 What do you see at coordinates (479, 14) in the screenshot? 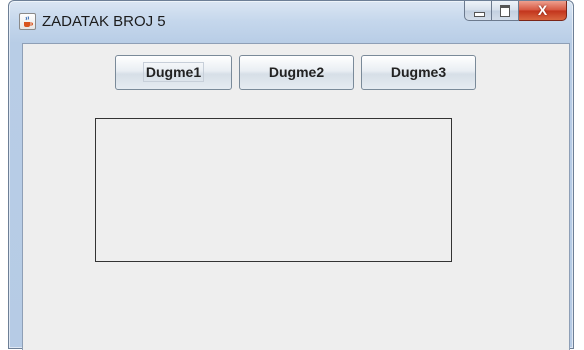
I see `minimize-icon` at bounding box center [479, 14].